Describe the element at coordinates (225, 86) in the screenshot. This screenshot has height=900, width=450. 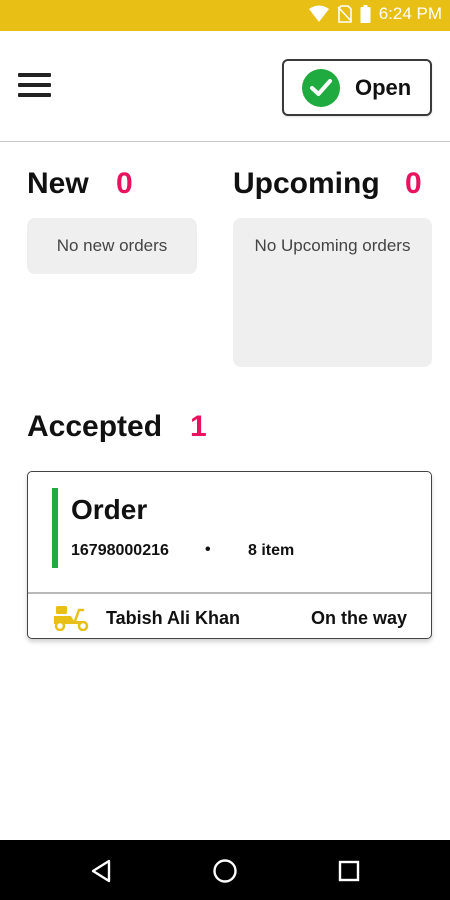
I see `app-header: Open` at that location.